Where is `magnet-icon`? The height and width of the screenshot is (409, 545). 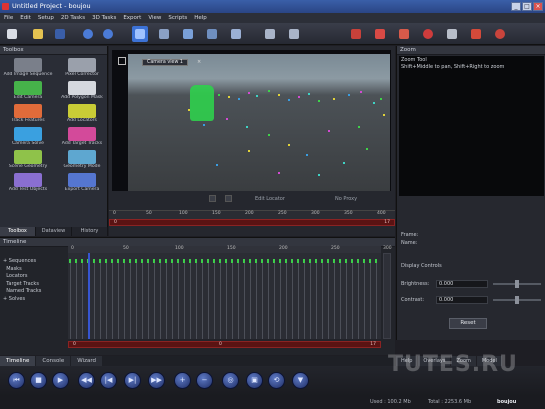 magnet-icon is located at coordinates (476, 34).